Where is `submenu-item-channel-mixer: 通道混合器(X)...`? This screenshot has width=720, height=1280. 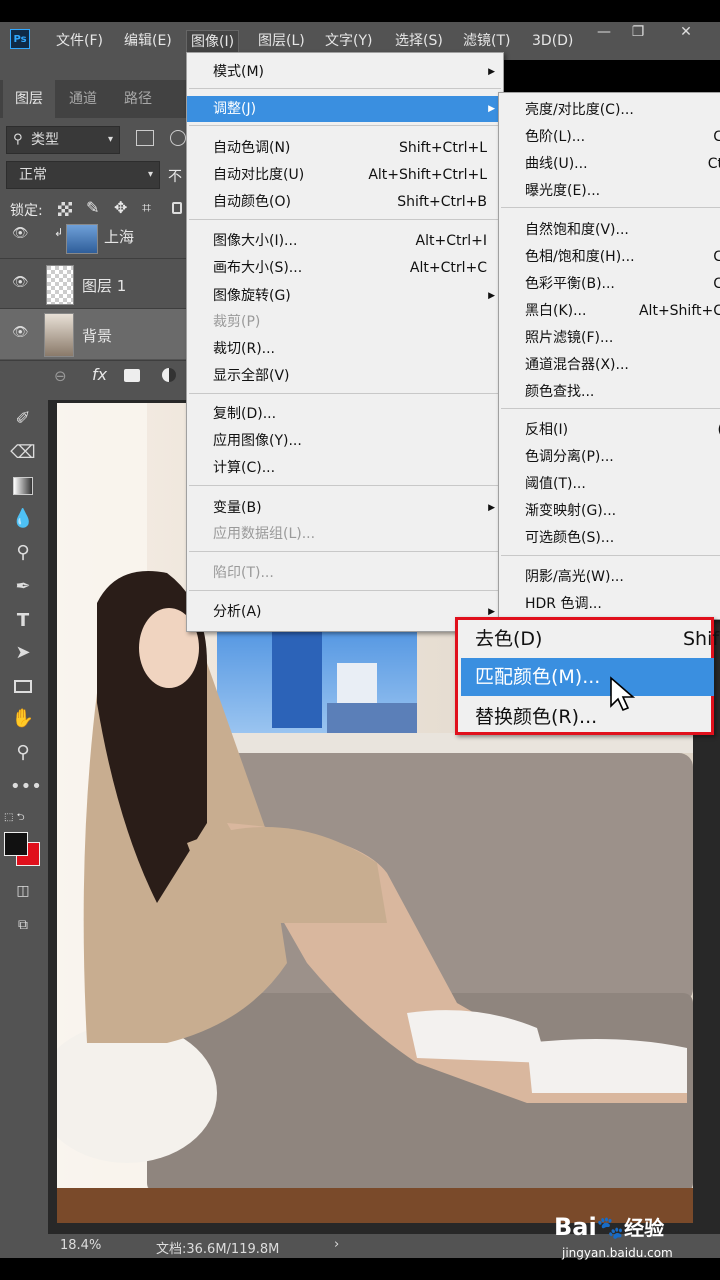 submenu-item-channel-mixer: 通道混合器(X)... is located at coordinates (609, 365).